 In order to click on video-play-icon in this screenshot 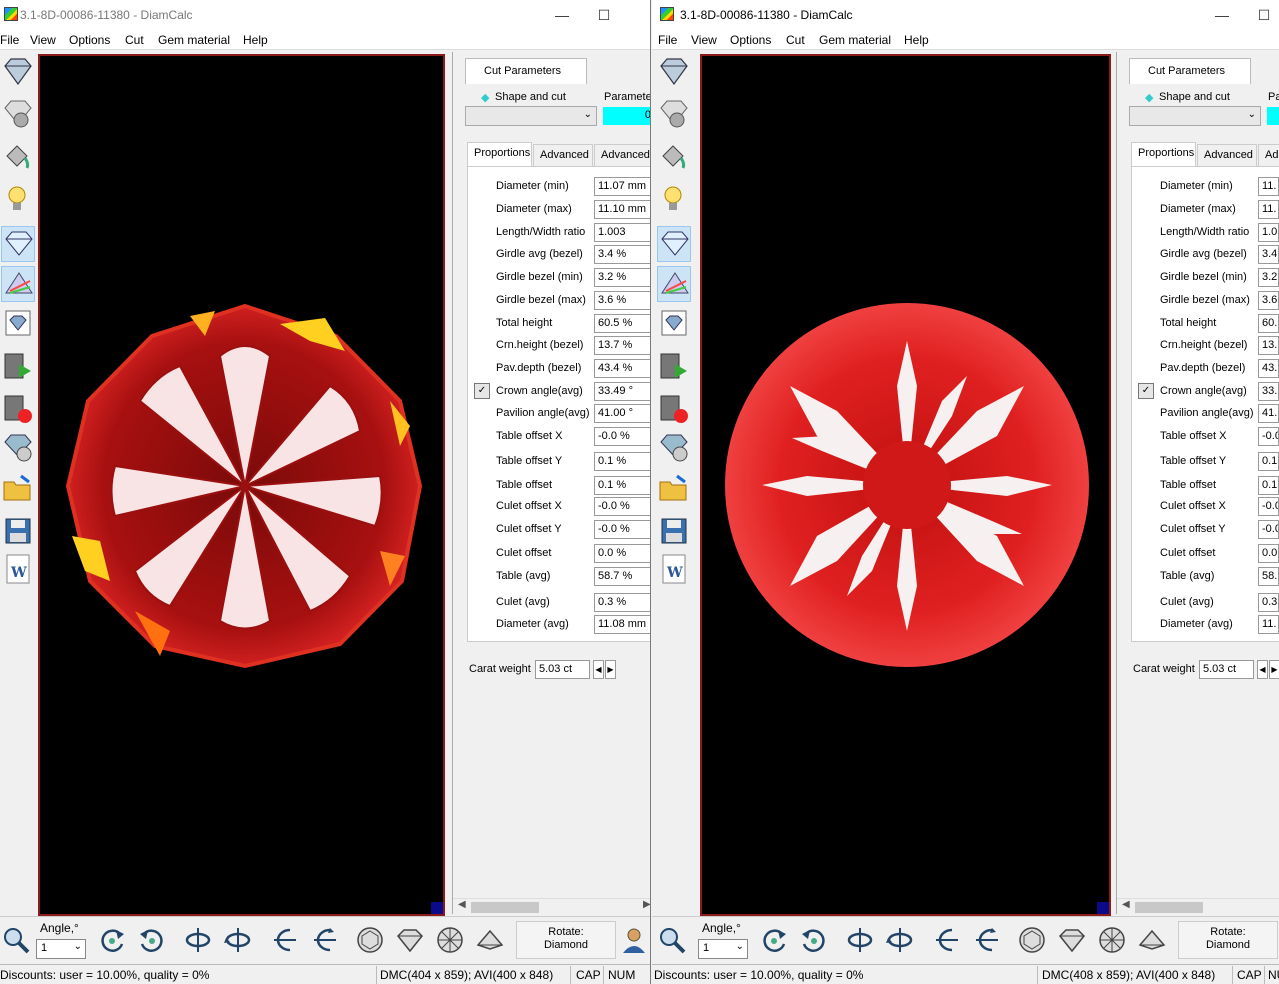, I will do `click(674, 368)`.